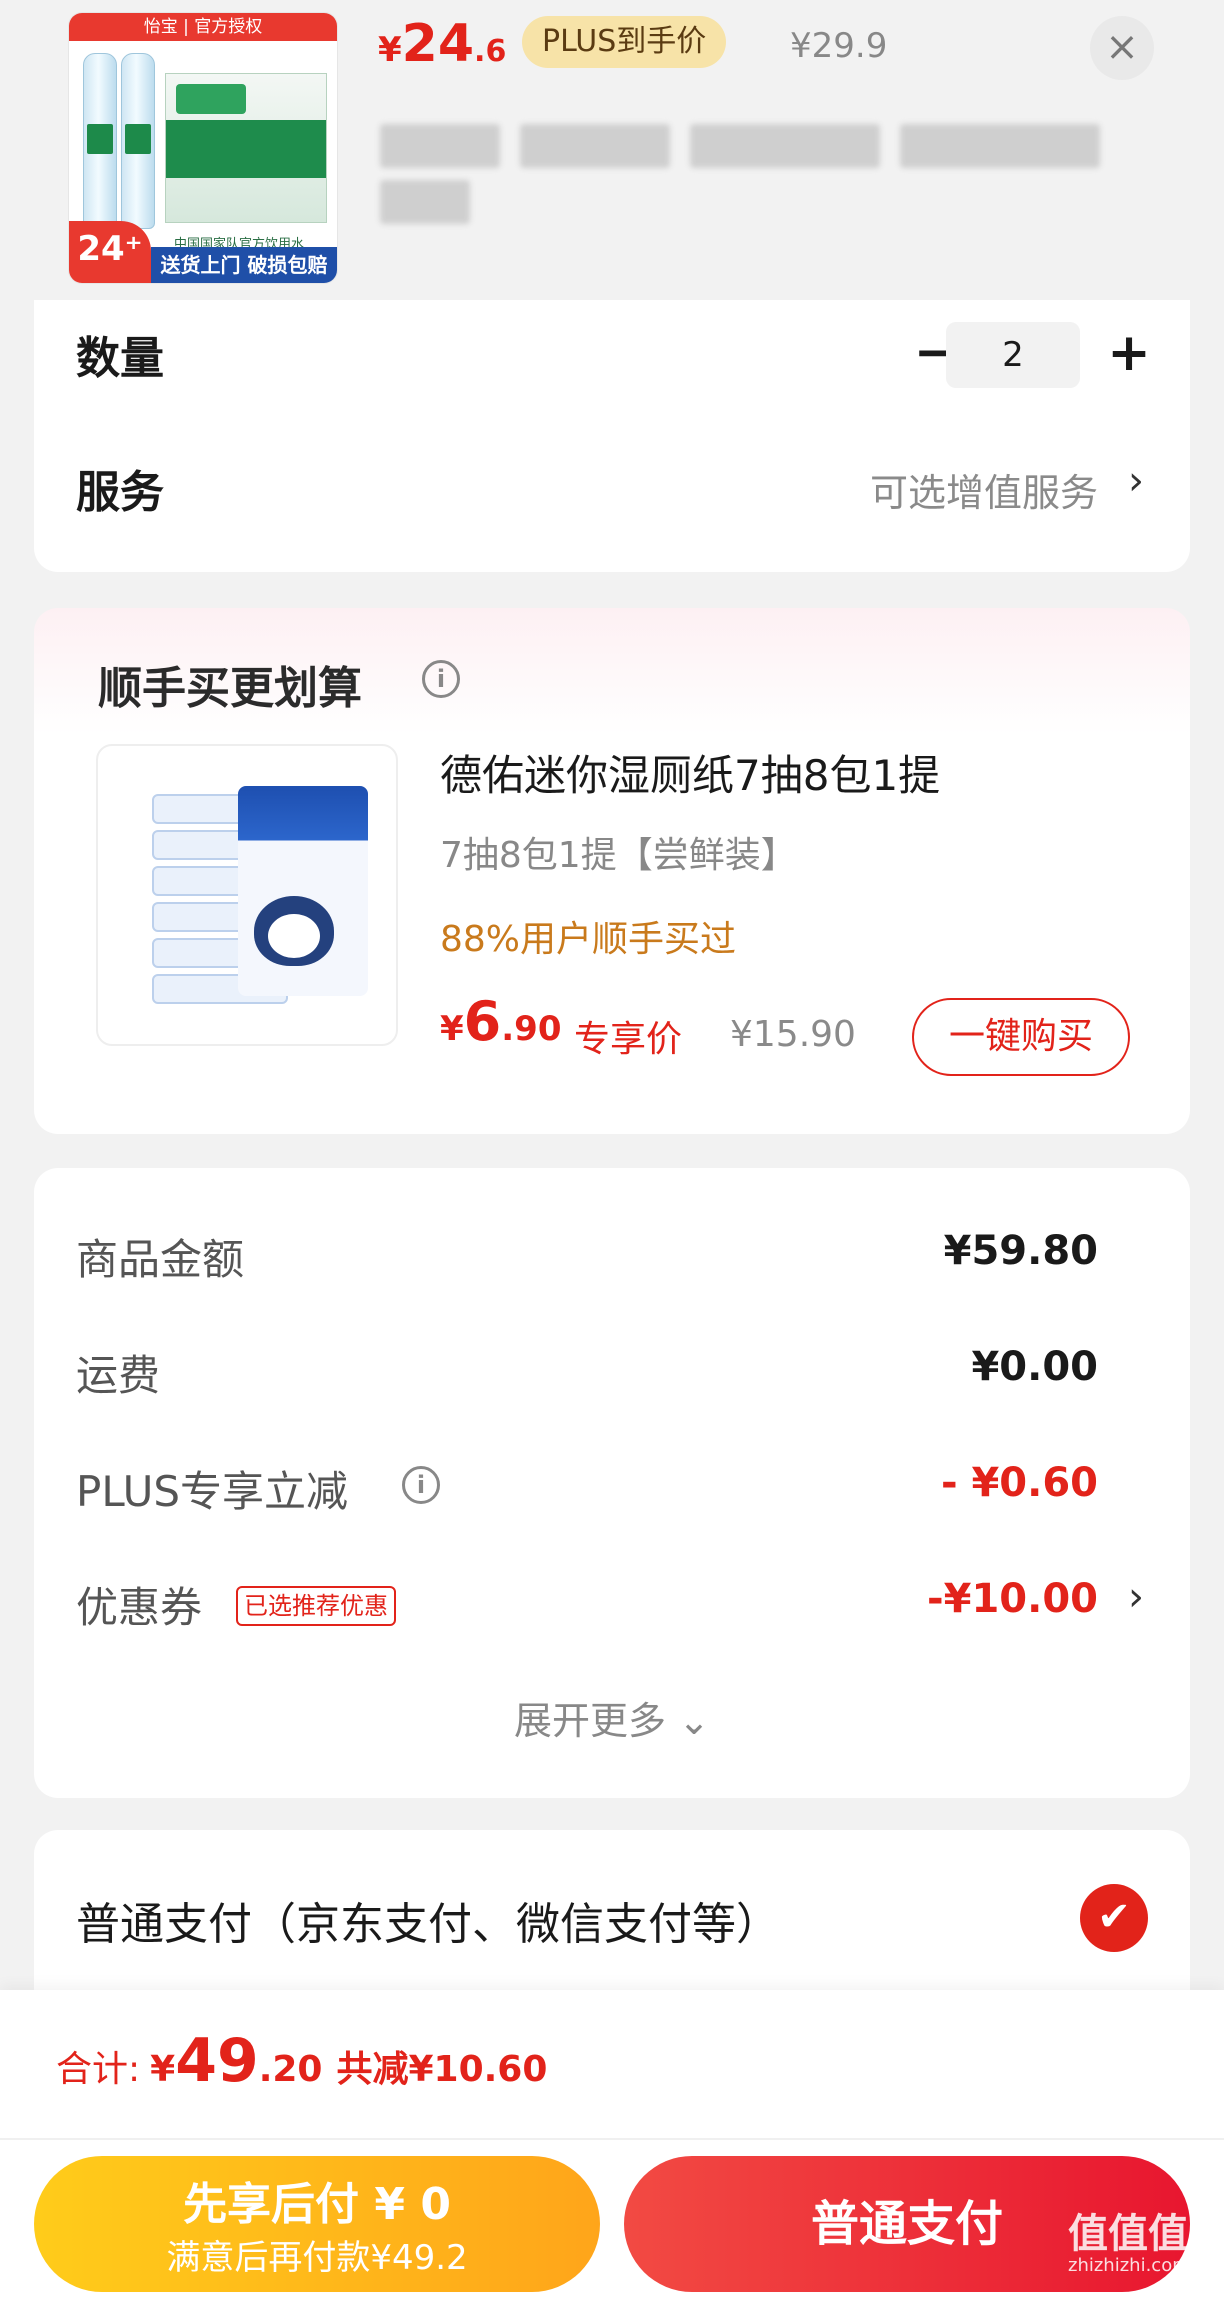 This screenshot has width=1224, height=2304. What do you see at coordinates (588, 939) in the screenshot?
I see `addon-item-hot: 88%用户顺手买过` at bounding box center [588, 939].